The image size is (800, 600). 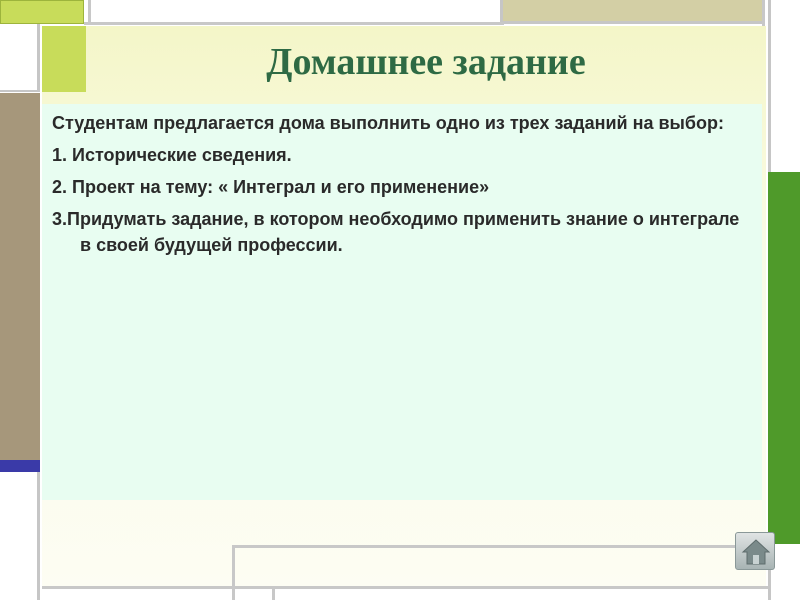 I want to click on decor-block-left-tan, so click(x=20, y=276).